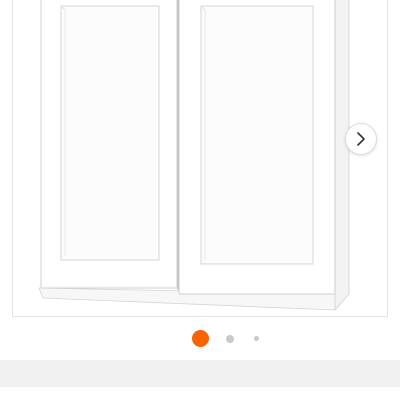 This screenshot has width=400, height=400. What do you see at coordinates (200, 393) in the screenshot?
I see `product-details-section` at bounding box center [200, 393].